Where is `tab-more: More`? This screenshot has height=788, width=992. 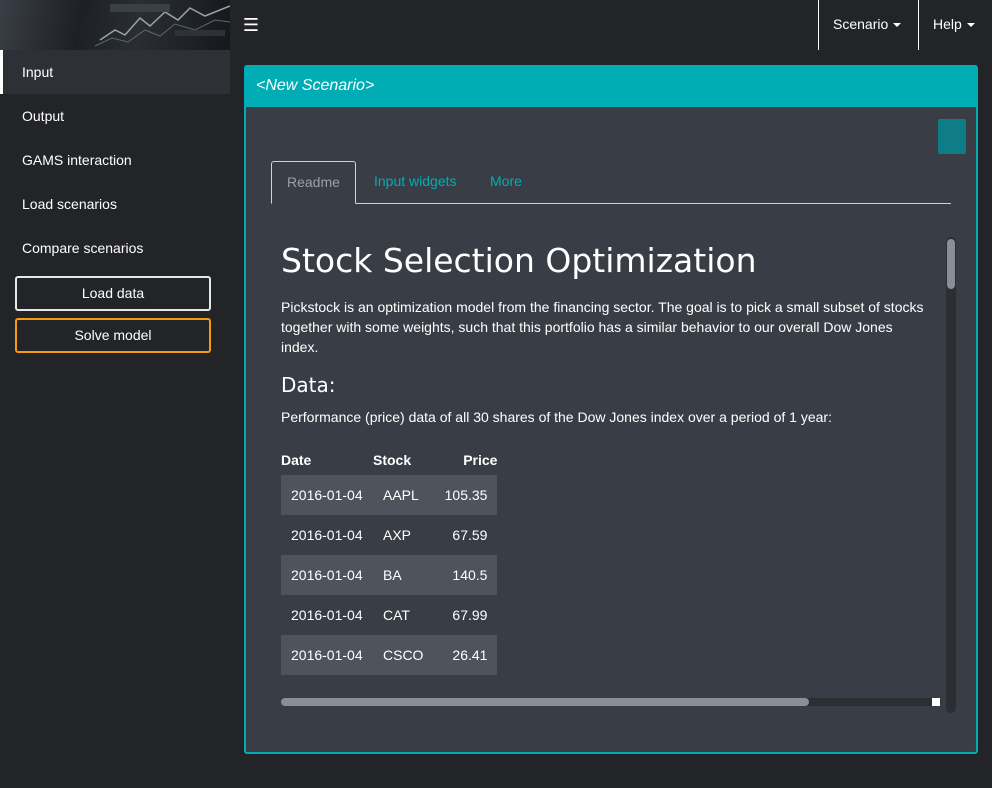 tab-more: More is located at coordinates (506, 182).